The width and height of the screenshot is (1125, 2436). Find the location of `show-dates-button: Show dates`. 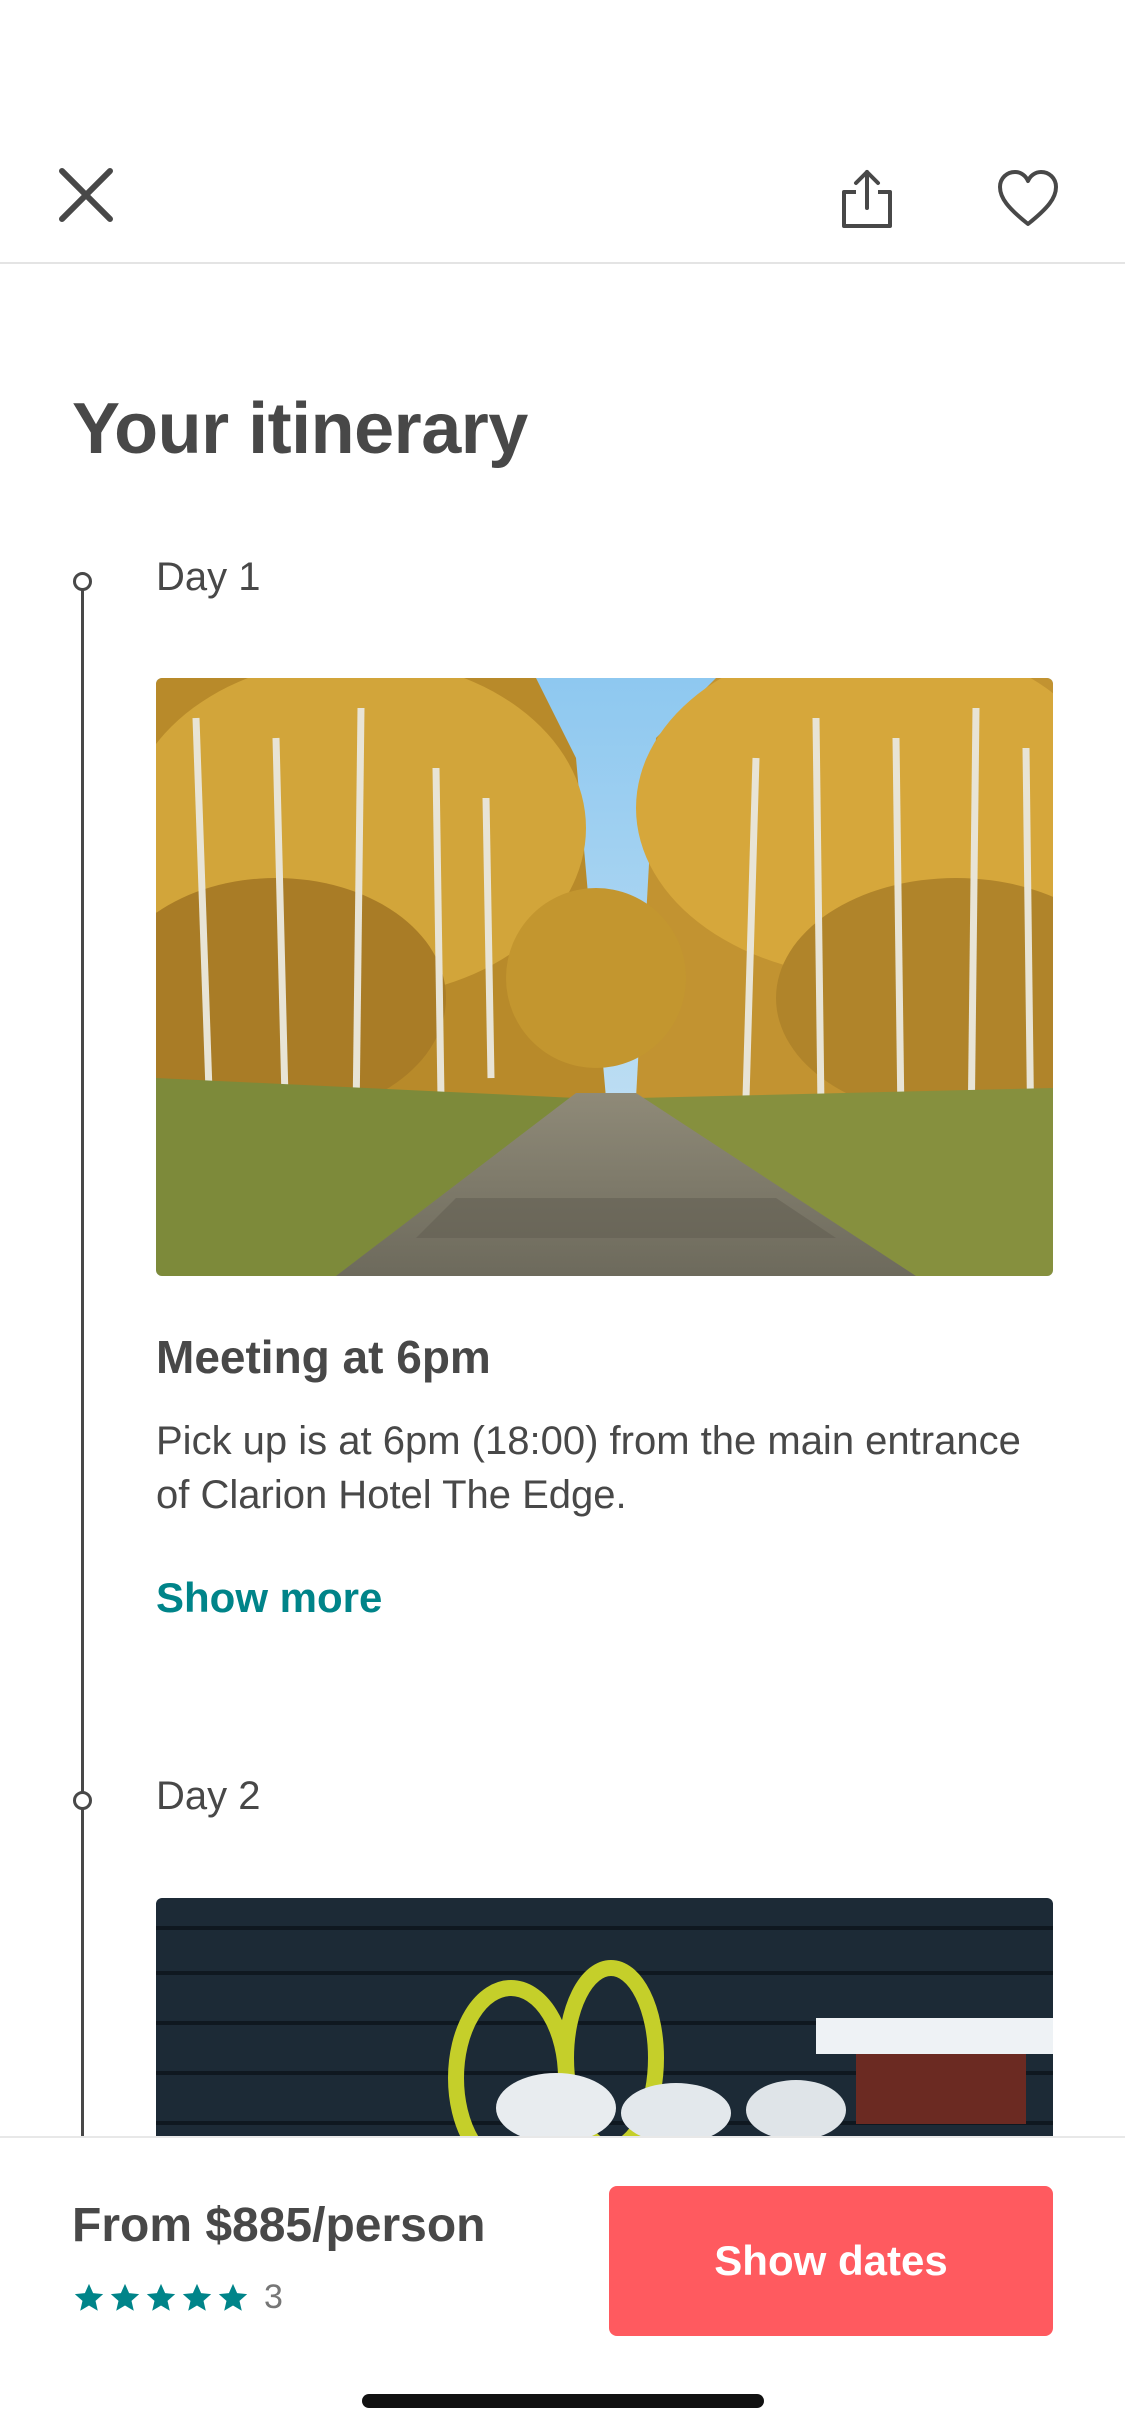

show-dates-button: Show dates is located at coordinates (831, 2261).